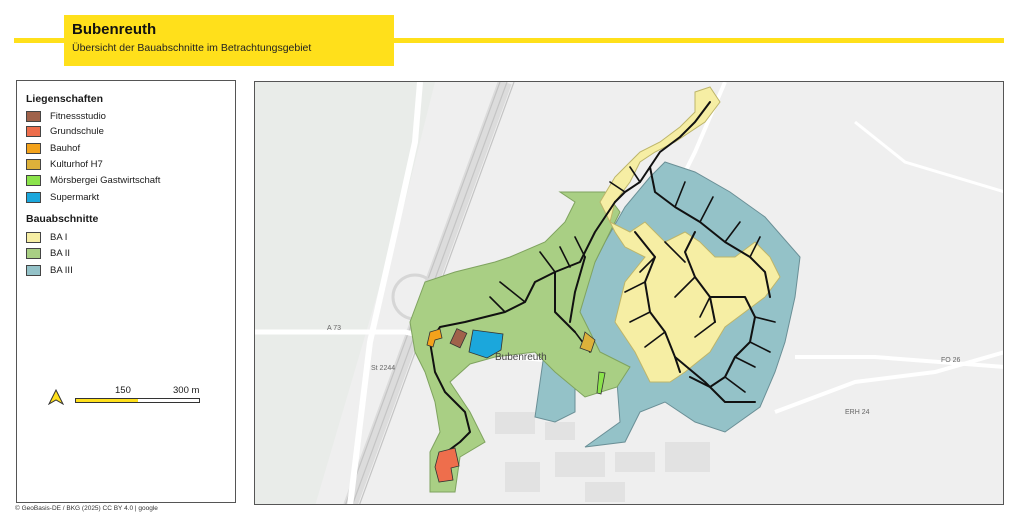  Describe the element at coordinates (114, 29) in the screenshot. I see `map-title: Bubenreuth` at that location.